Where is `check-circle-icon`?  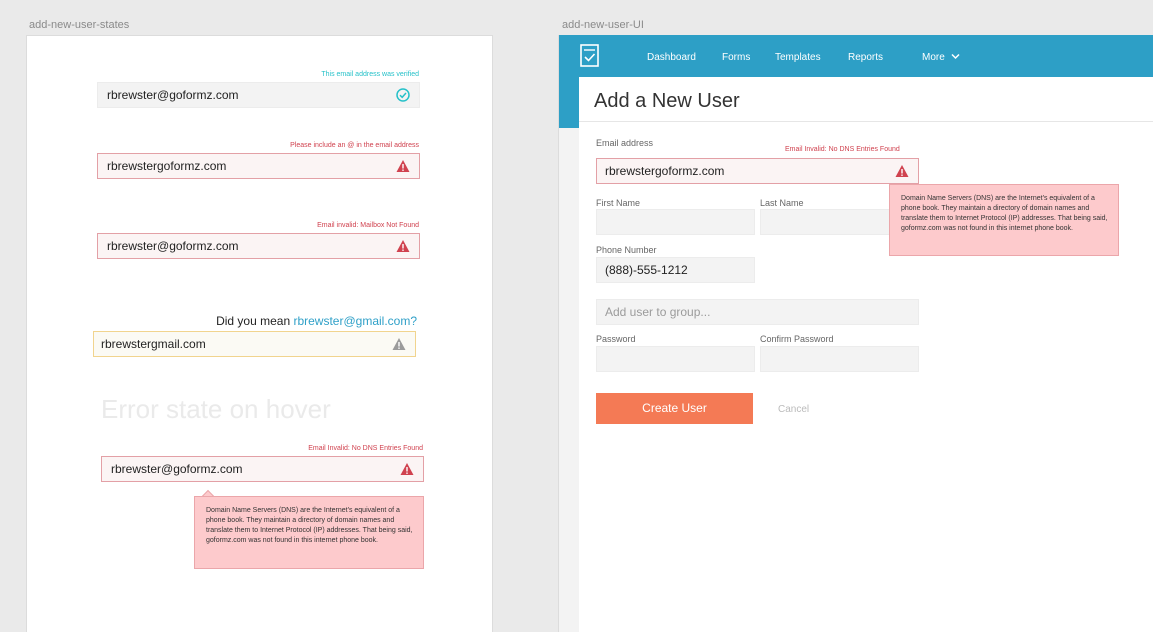
check-circle-icon is located at coordinates (403, 95).